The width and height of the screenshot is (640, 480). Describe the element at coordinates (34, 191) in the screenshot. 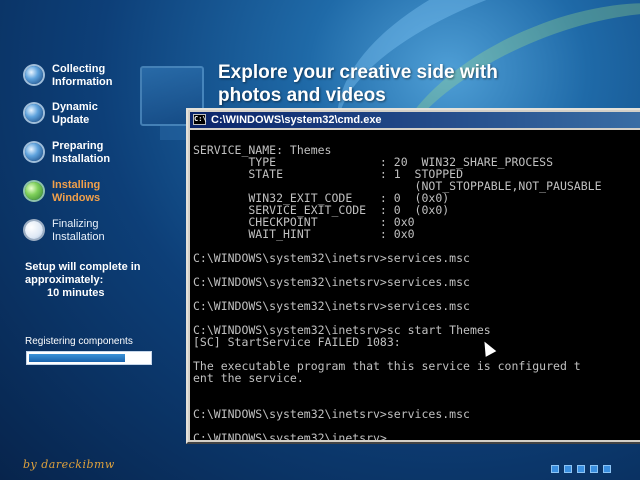

I see `step-active-icon` at that location.